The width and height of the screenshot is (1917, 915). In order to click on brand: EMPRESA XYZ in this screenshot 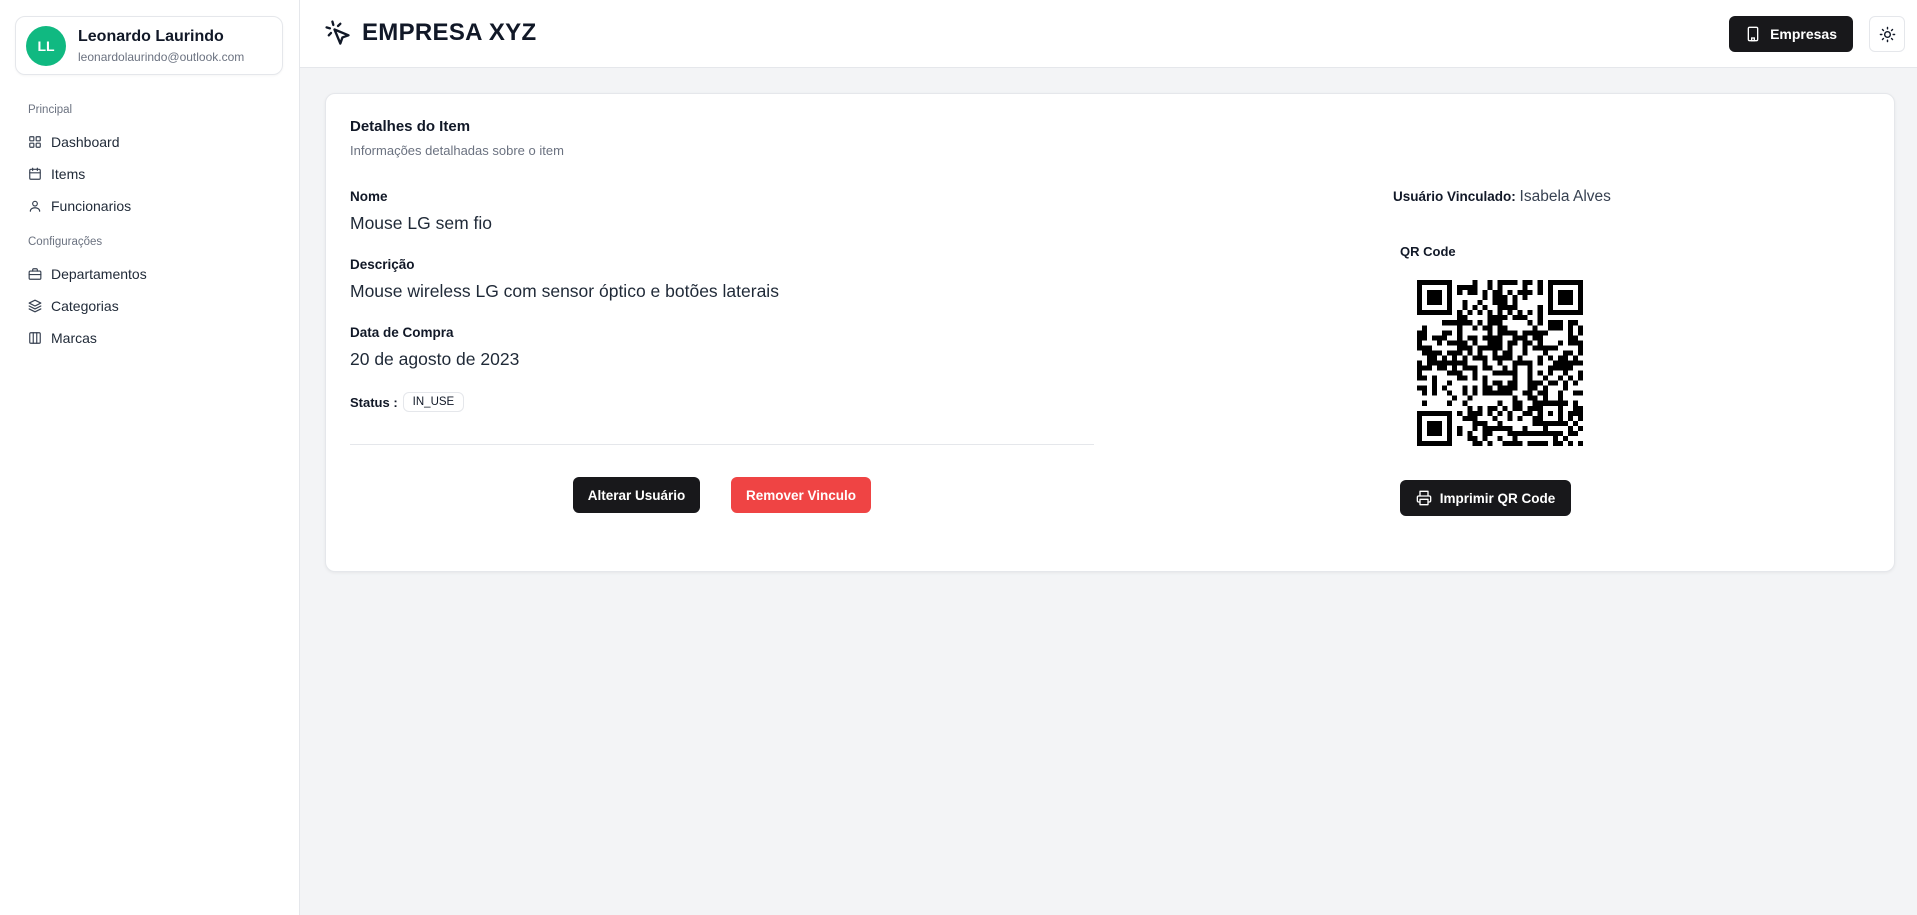, I will do `click(430, 33)`.